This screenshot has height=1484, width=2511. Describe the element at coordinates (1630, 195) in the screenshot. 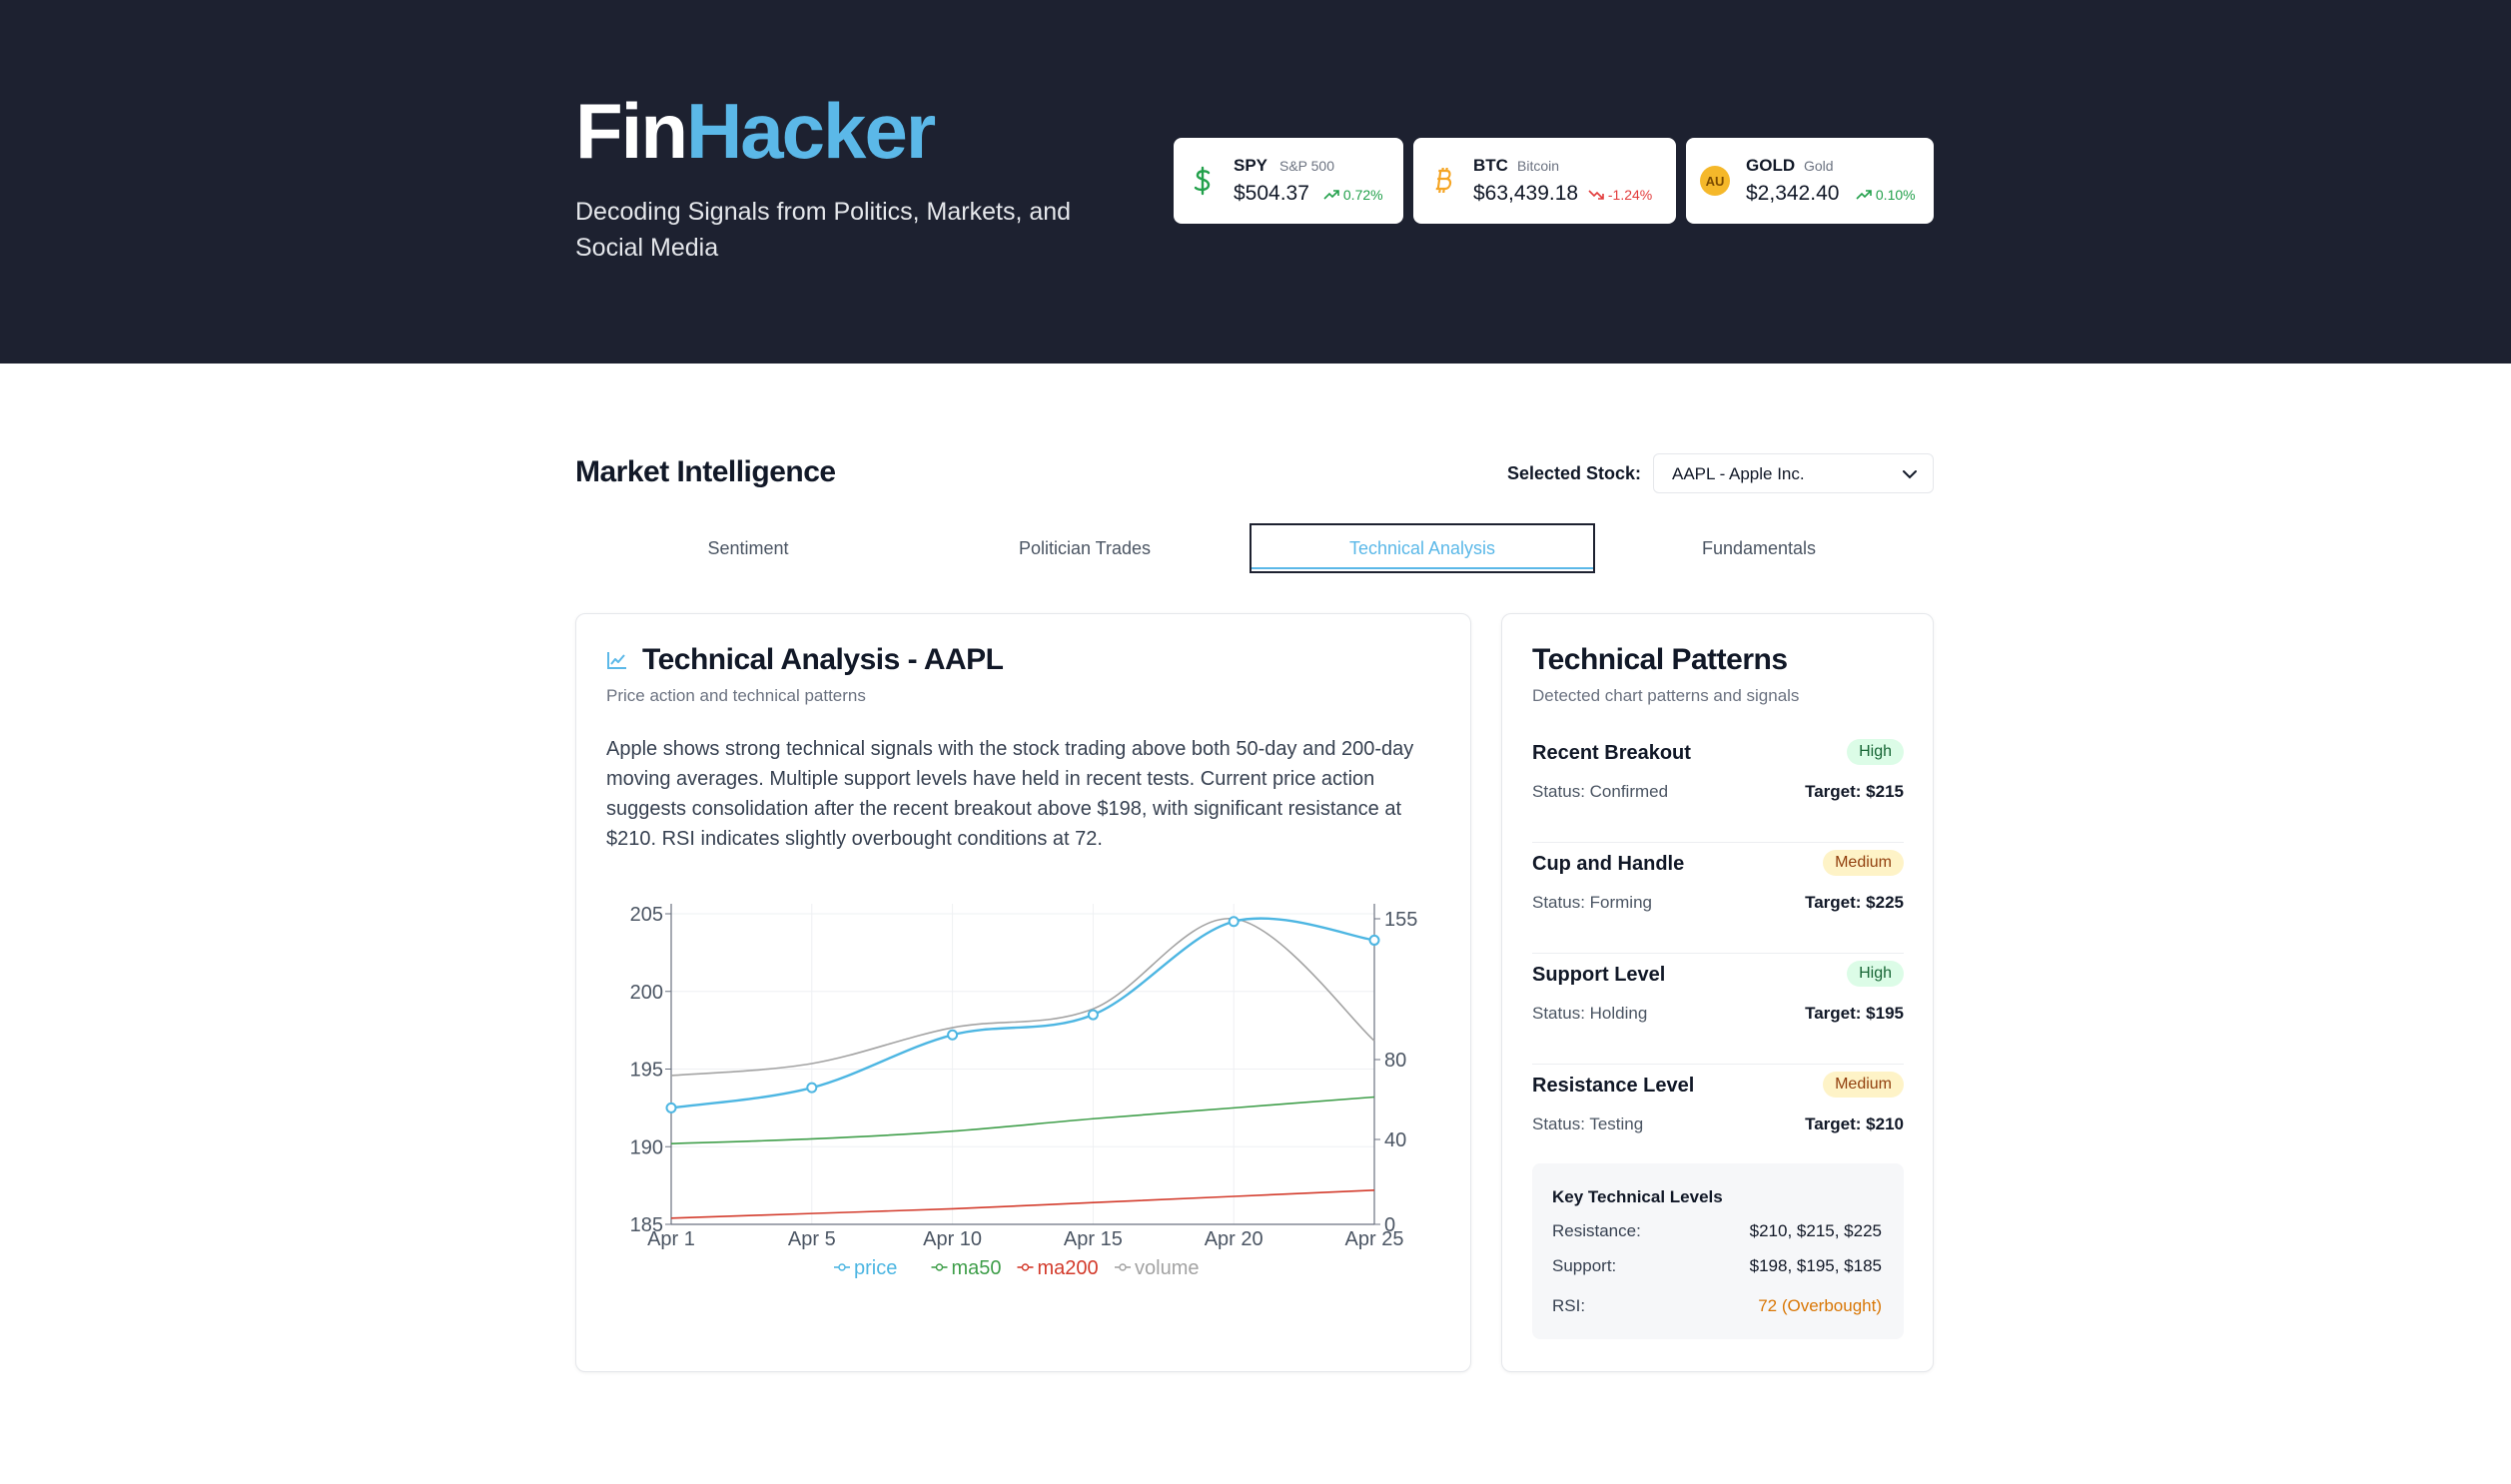

I see `ticker-change-value: -1.24%` at that location.